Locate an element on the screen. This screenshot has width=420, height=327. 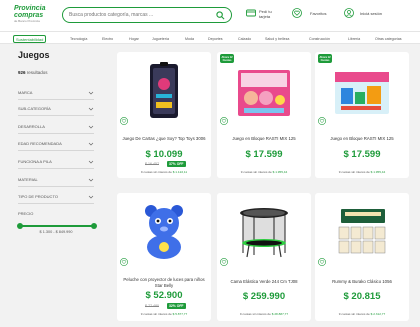
price-slider-max-handle is located at coordinates (94, 226).